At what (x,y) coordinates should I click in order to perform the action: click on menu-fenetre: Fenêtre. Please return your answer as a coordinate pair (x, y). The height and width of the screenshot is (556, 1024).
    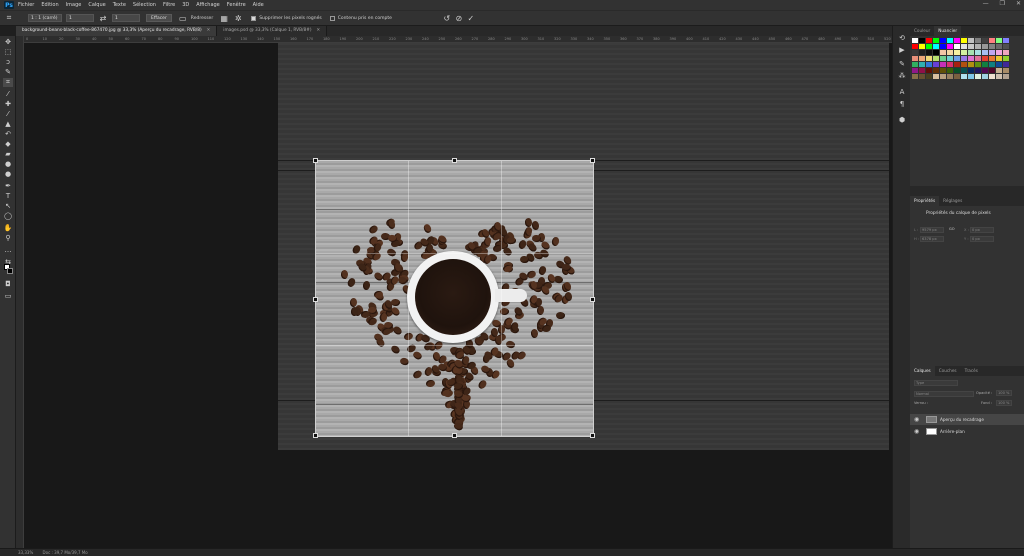
    Looking at the image, I should click on (236, 5).